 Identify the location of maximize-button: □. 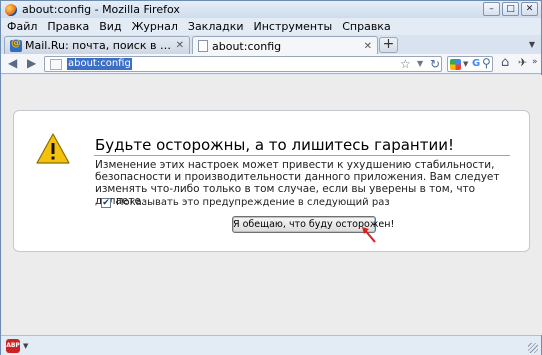
(510, 9).